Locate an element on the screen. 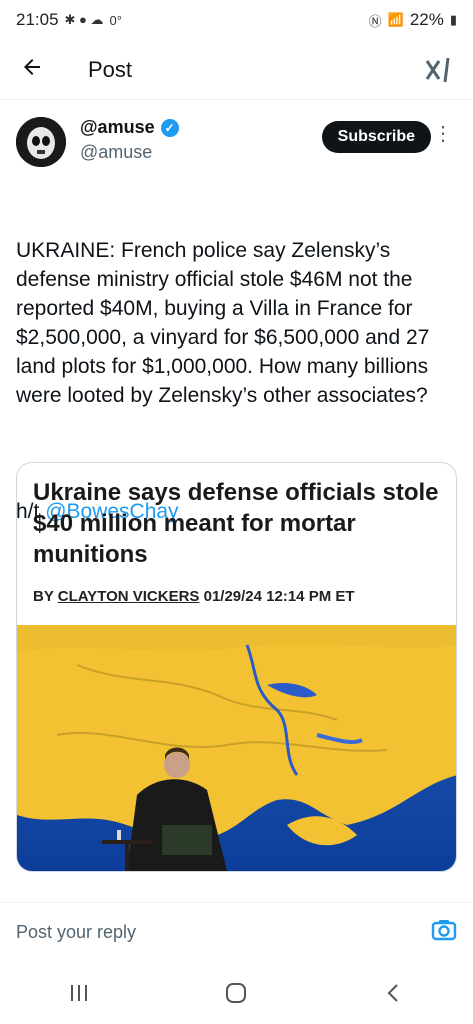 The image size is (473, 1024). verified-icon: ✓ is located at coordinates (169, 127).